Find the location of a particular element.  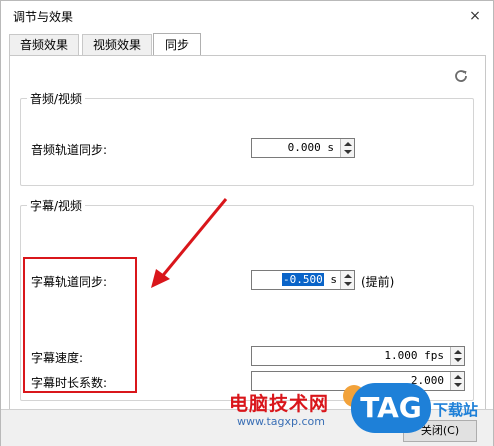

watermark-tail: 下载站 is located at coordinates (456, 410).